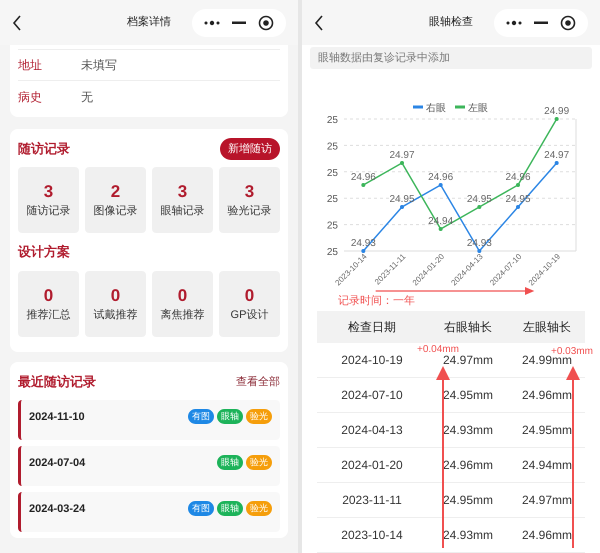 This screenshot has height=553, width=600. I want to click on data-label: 24.95, so click(479, 199).